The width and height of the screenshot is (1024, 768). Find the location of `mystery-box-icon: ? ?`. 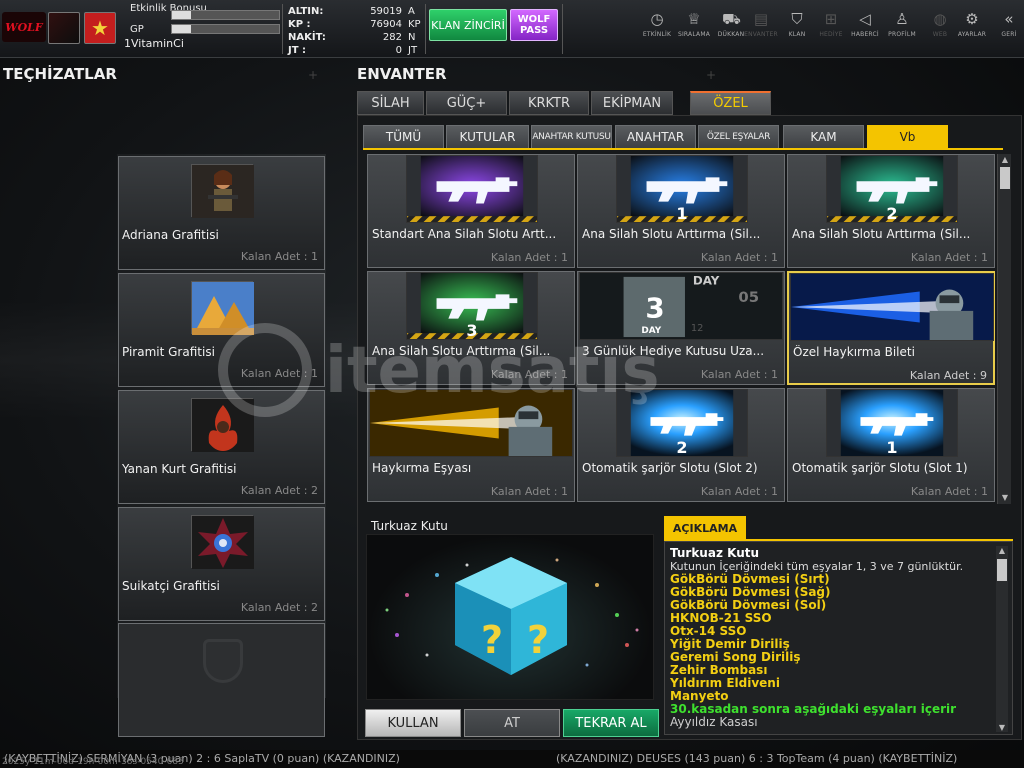

mystery-box-icon: ? ? is located at coordinates (512, 616).